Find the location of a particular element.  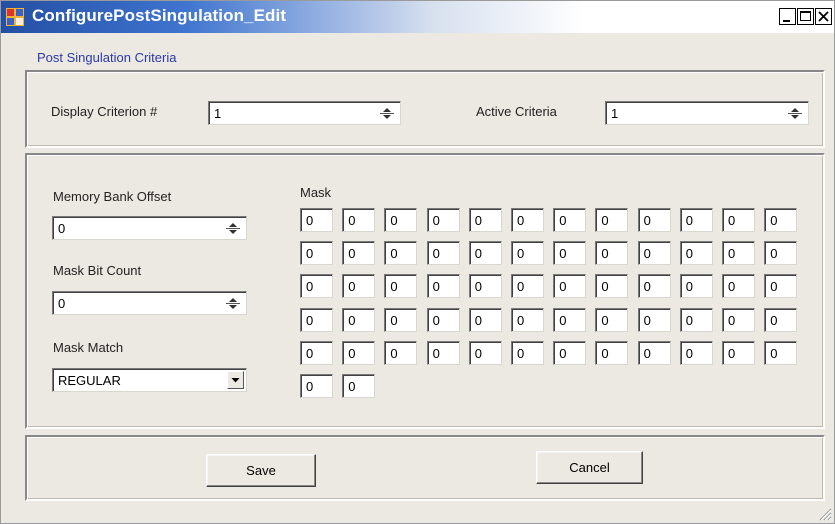

display-criterion-spinner: 1 is located at coordinates (304, 113).